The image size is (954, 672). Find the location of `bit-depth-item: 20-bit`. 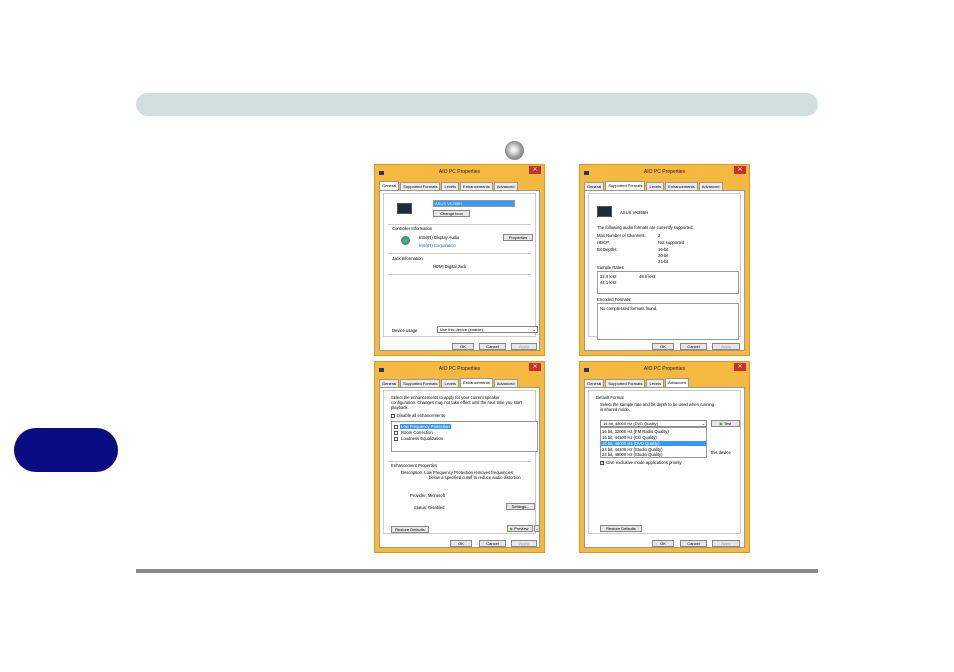

bit-depth-item: 20-bit is located at coordinates (663, 255).